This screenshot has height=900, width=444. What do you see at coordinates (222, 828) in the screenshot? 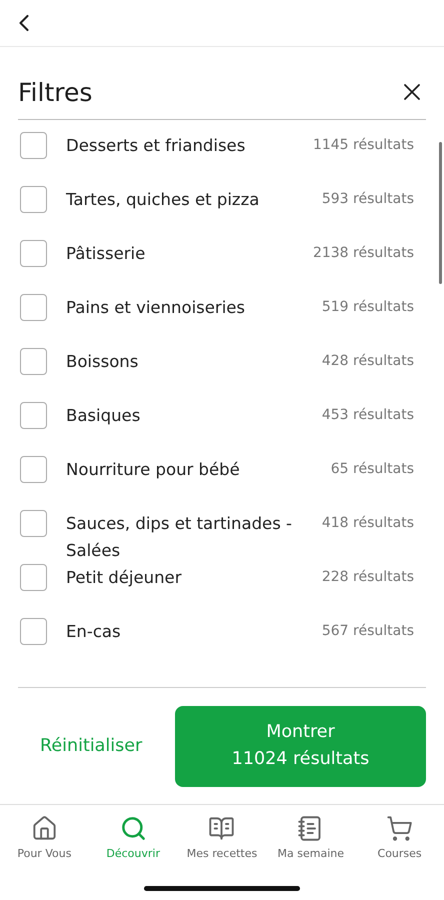
I see `book-icon` at bounding box center [222, 828].